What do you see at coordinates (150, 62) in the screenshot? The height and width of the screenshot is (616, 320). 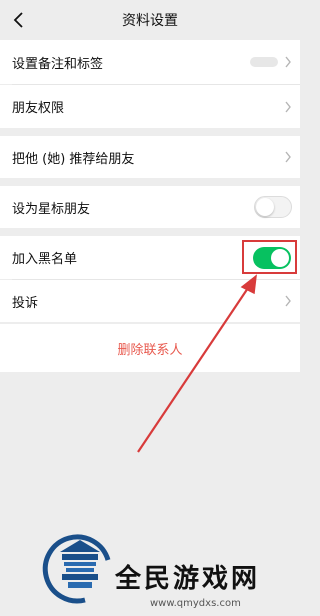 I see `row-remark: 设置备注和标签` at bounding box center [150, 62].